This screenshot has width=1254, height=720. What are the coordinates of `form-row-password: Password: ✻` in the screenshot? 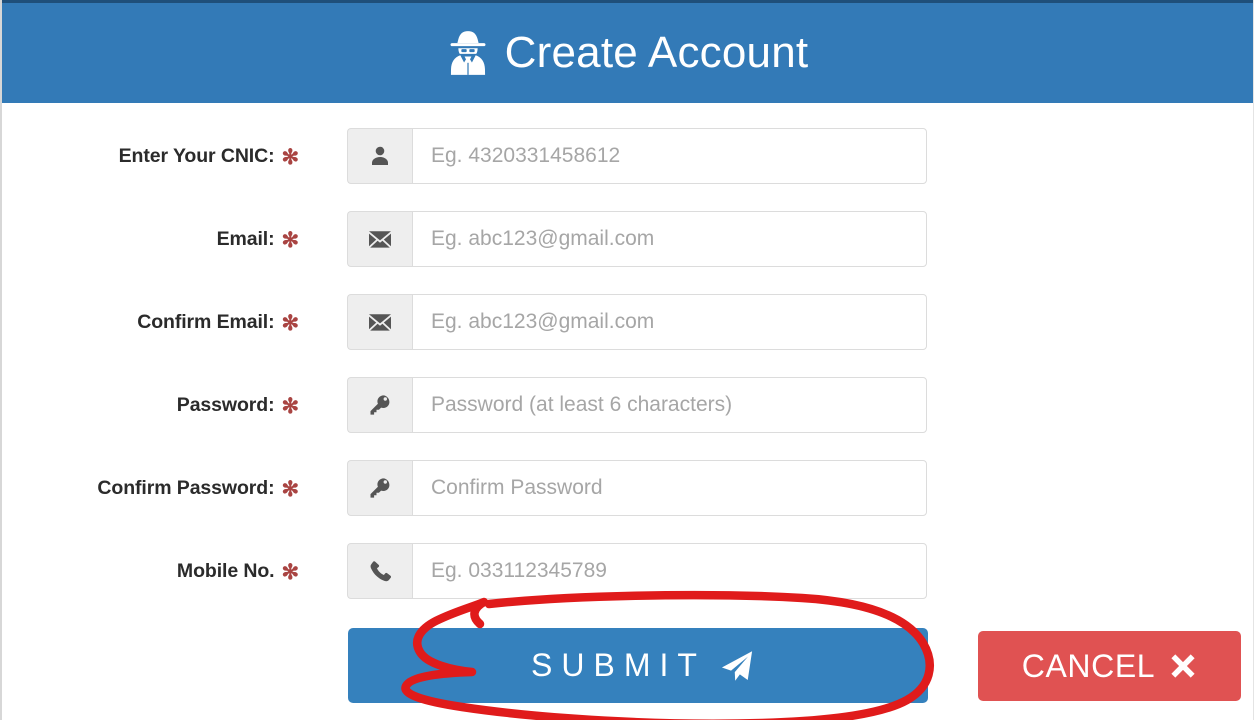 It's located at (627, 404).